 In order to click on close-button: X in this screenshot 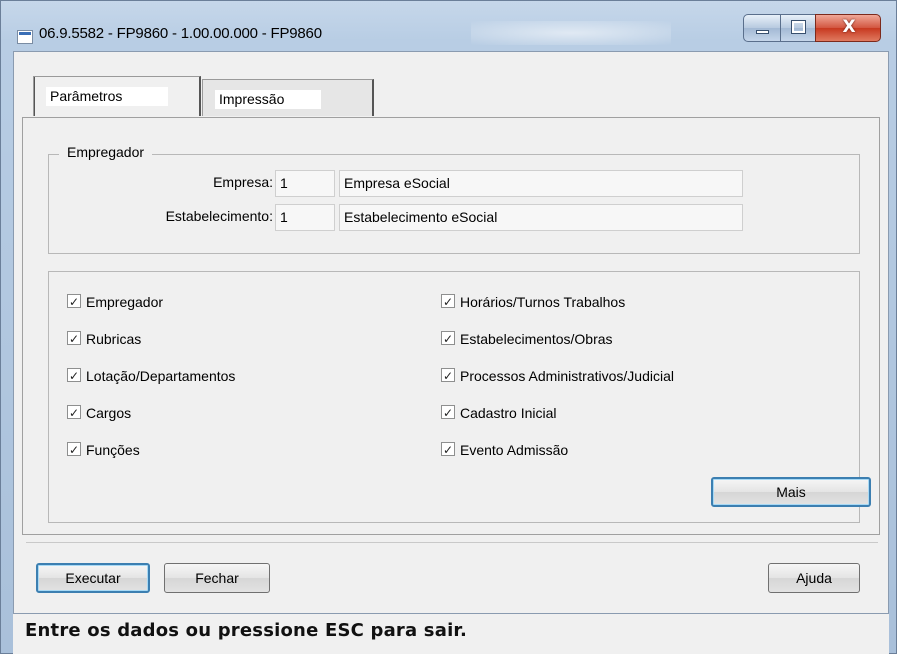, I will do `click(848, 28)`.